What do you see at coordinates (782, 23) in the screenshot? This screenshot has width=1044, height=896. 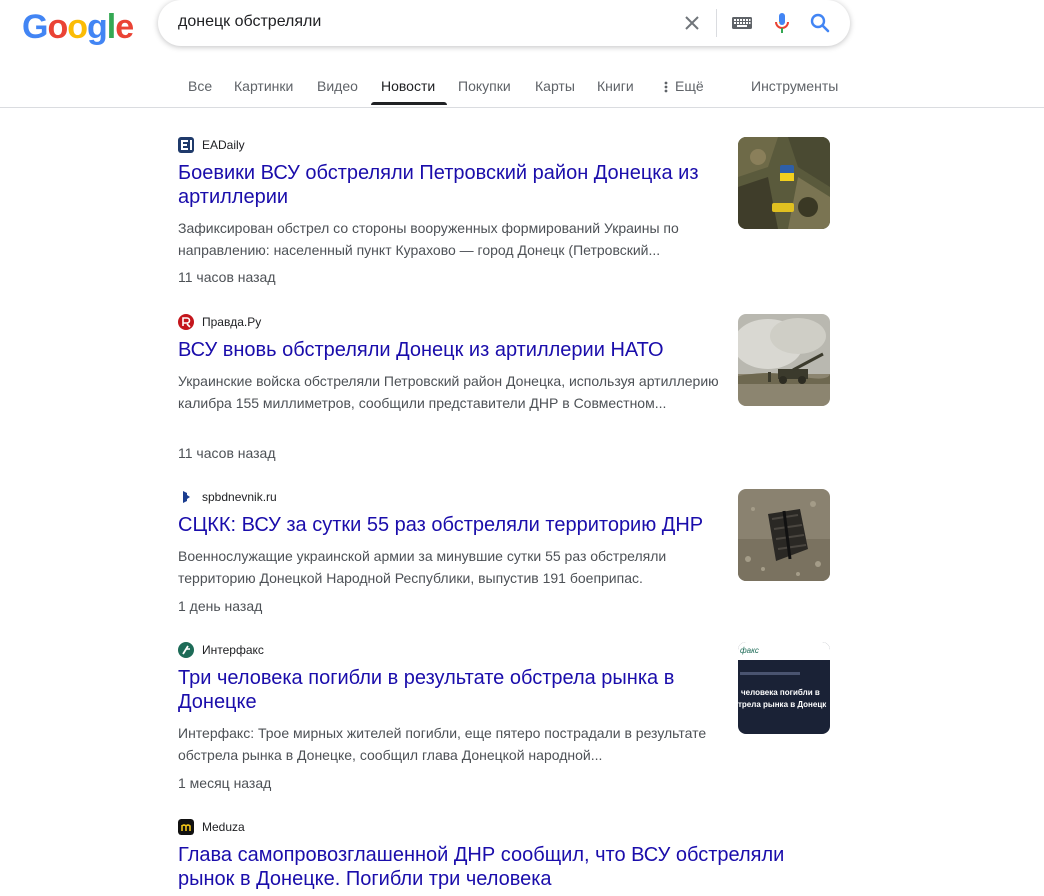 I see `microphone-icon` at bounding box center [782, 23].